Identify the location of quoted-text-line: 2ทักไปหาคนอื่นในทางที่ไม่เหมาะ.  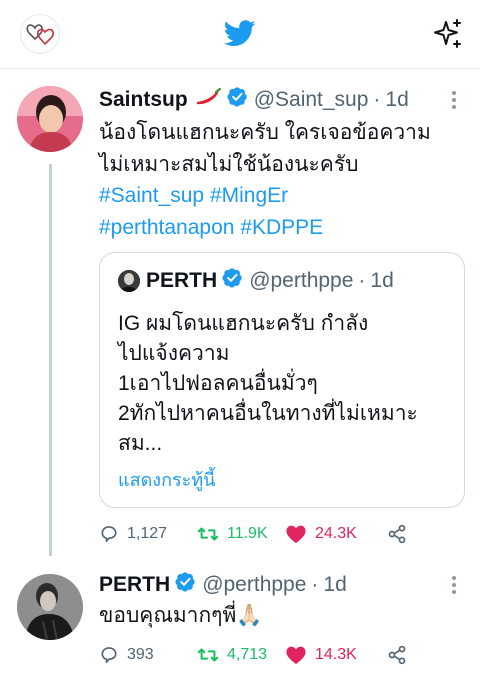
(268, 413).